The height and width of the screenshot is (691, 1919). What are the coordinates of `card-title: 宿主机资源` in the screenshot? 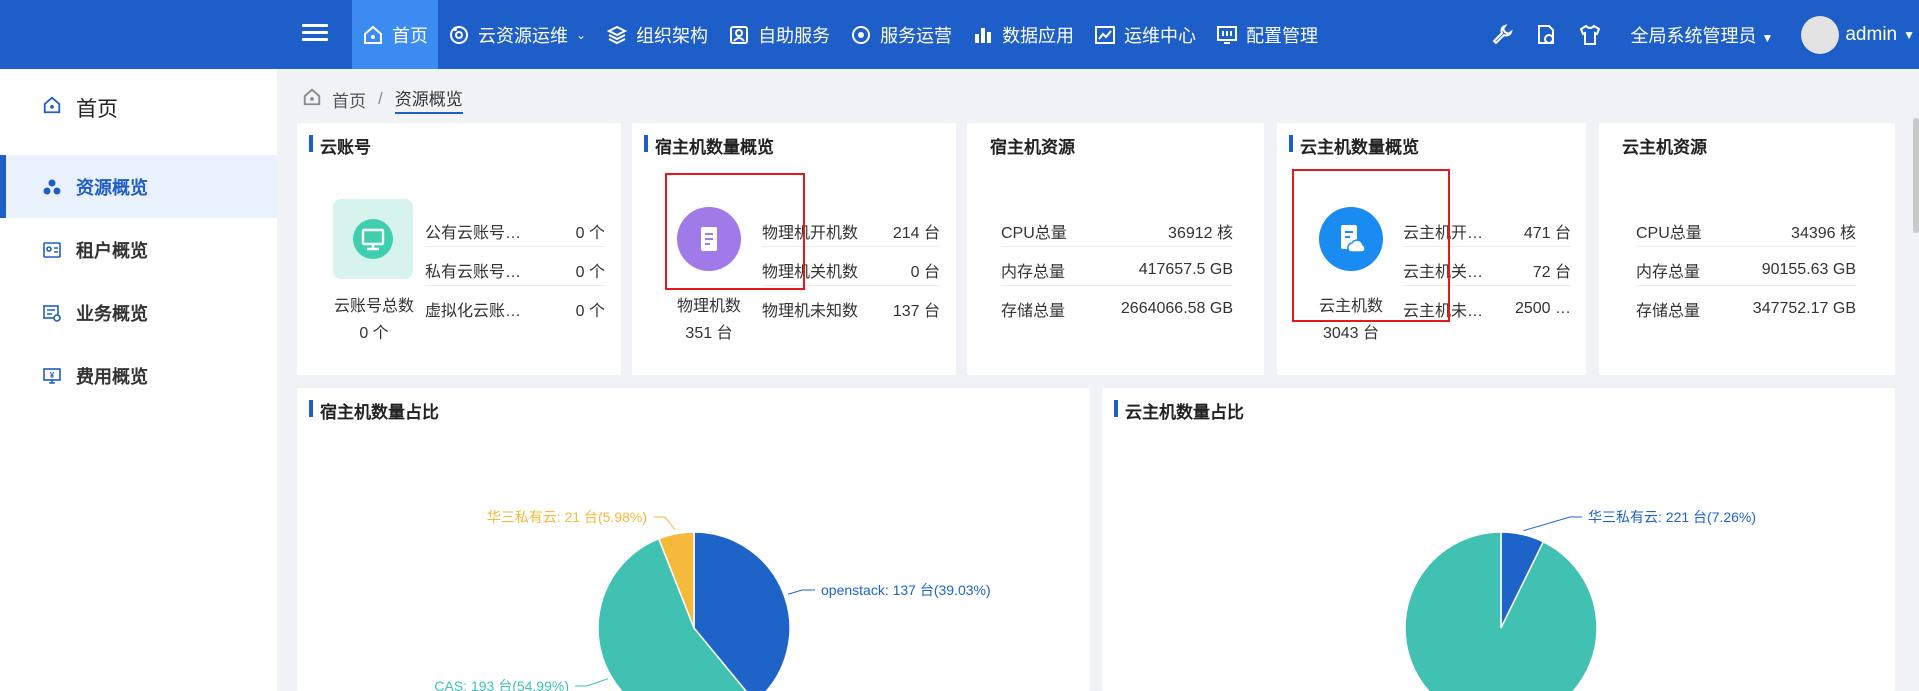 It's located at (1032, 147).